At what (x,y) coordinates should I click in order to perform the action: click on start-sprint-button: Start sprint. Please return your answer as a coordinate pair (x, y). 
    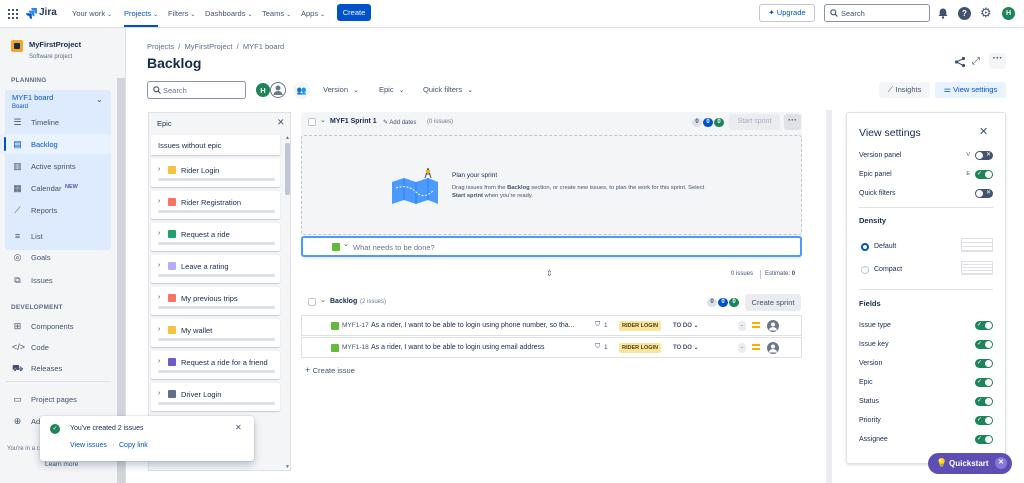
    Looking at the image, I should click on (754, 122).